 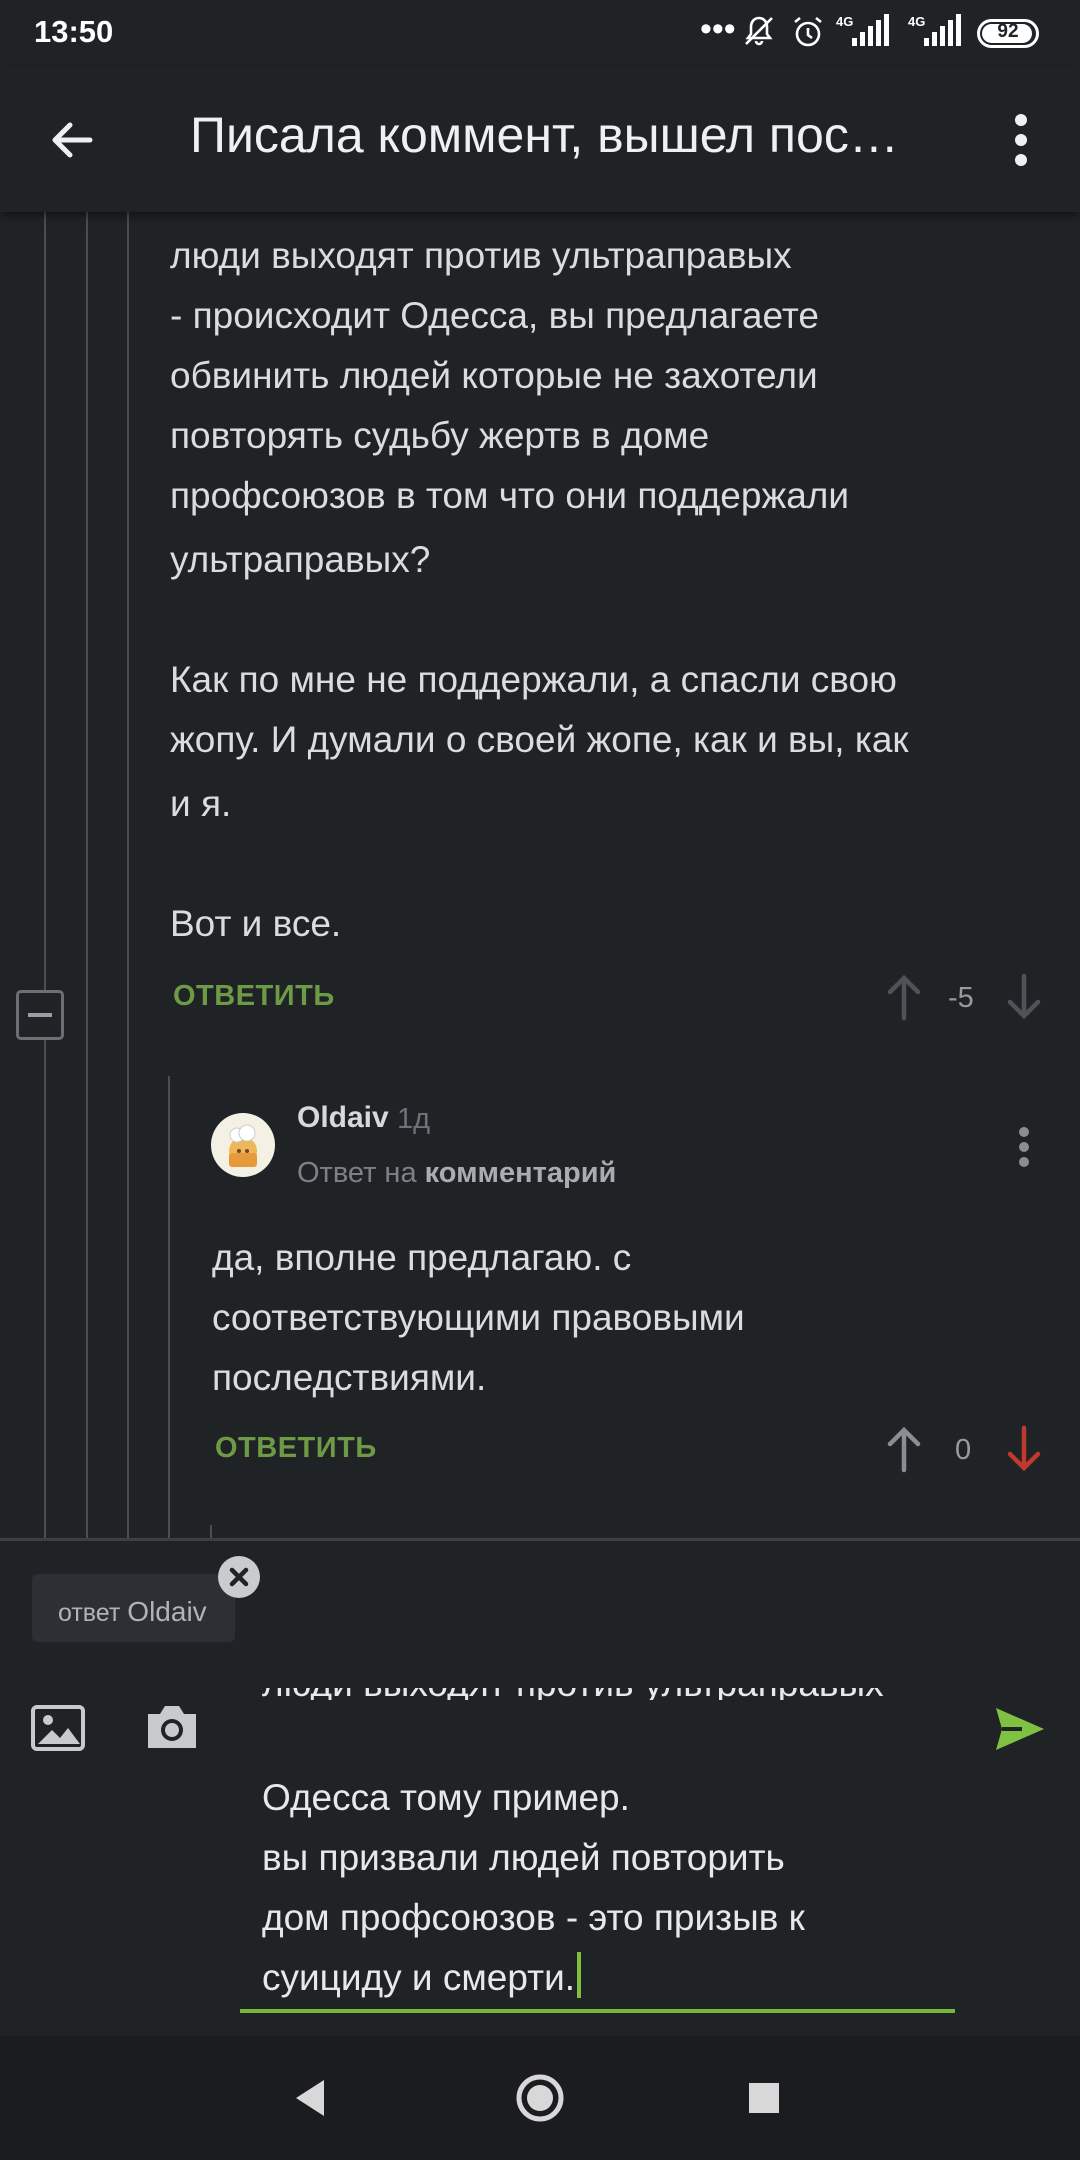 I want to click on comment-score: -5, so click(x=961, y=998).